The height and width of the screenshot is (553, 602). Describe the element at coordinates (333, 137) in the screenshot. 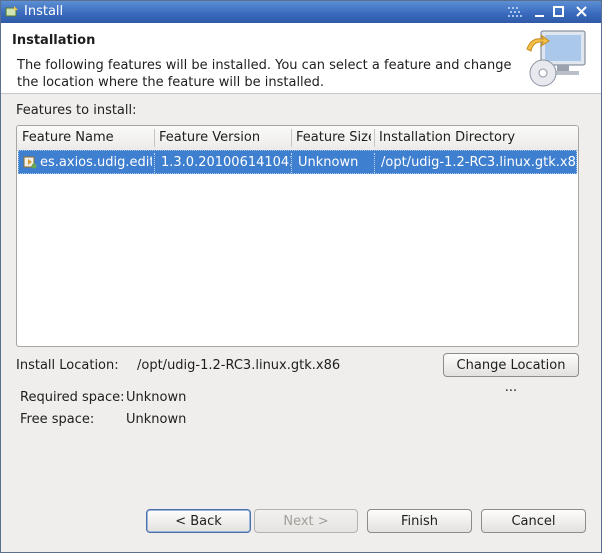

I see `column-header-feature-size: Feature Size` at that location.